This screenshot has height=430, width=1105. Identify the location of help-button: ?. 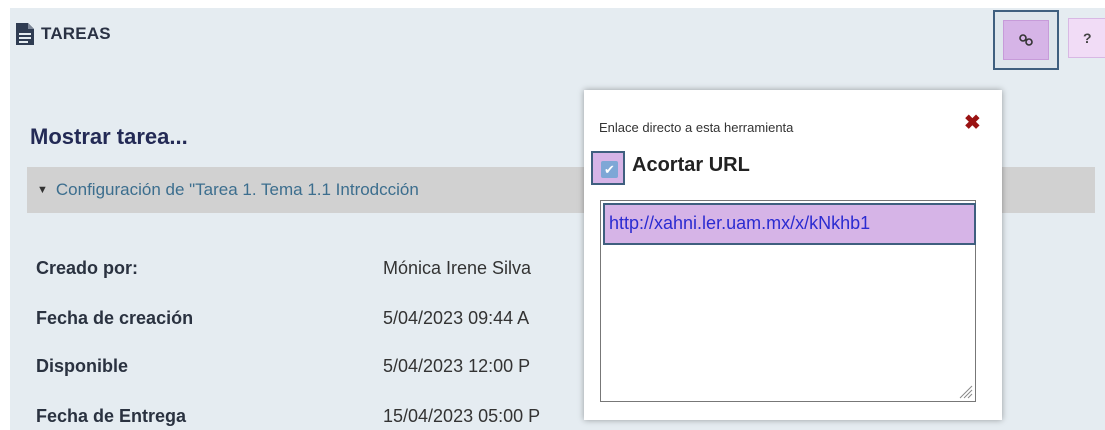
(1086, 38).